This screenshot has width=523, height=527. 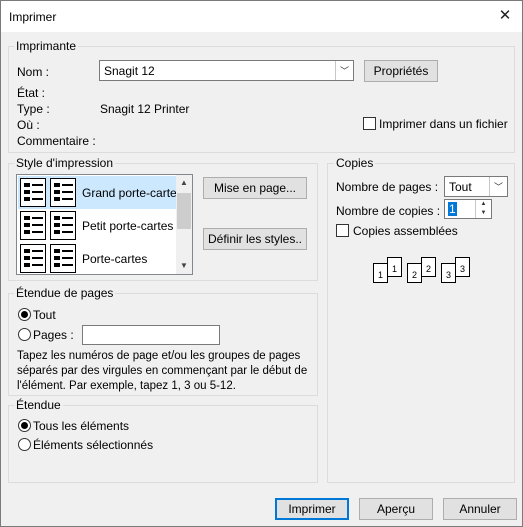 I want to click on print-to-file-label: Imprimer dans un fichier, so click(x=443, y=124).